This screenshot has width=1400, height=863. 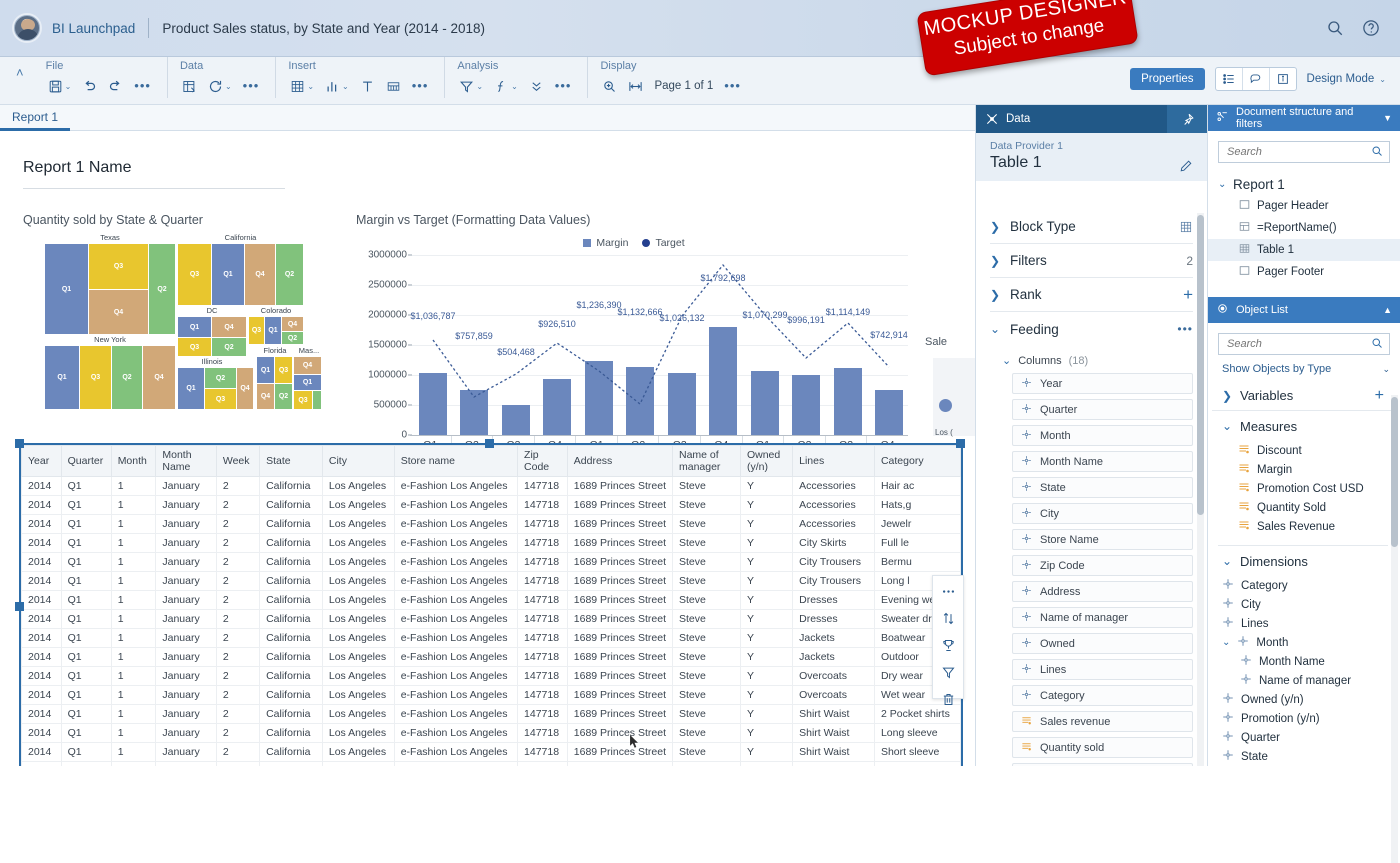 What do you see at coordinates (1315, 469) in the screenshot?
I see `object-list-measure: Margin` at bounding box center [1315, 469].